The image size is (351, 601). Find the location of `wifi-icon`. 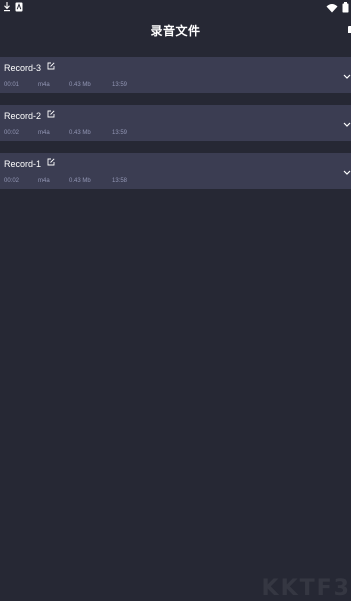

wifi-icon is located at coordinates (332, 7).